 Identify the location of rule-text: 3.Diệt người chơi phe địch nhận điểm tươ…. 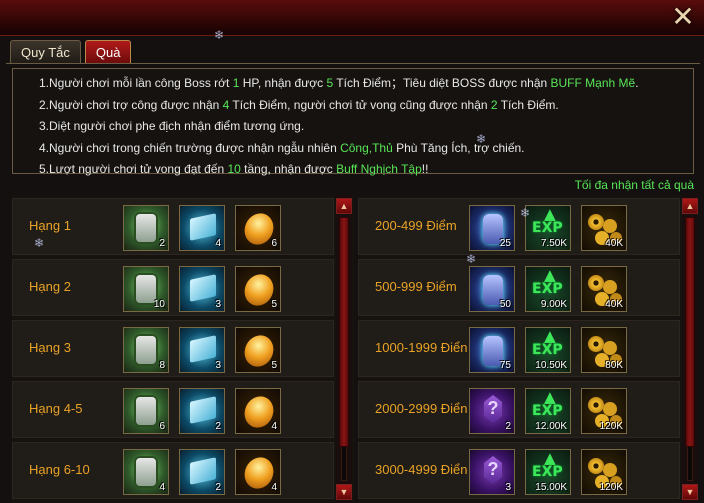
(172, 126).